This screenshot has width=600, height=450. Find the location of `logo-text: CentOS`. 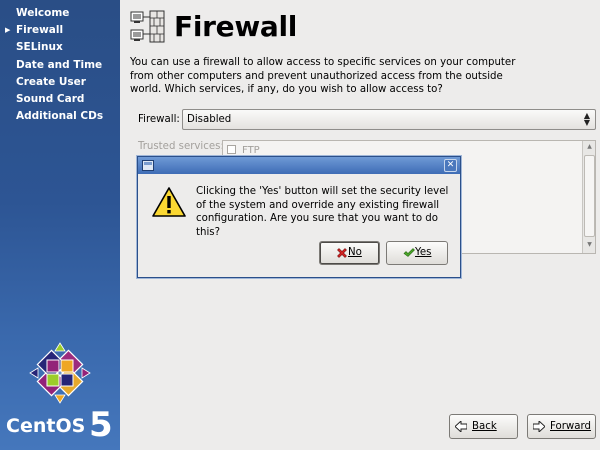

logo-text: CentOS is located at coordinates (45, 426).